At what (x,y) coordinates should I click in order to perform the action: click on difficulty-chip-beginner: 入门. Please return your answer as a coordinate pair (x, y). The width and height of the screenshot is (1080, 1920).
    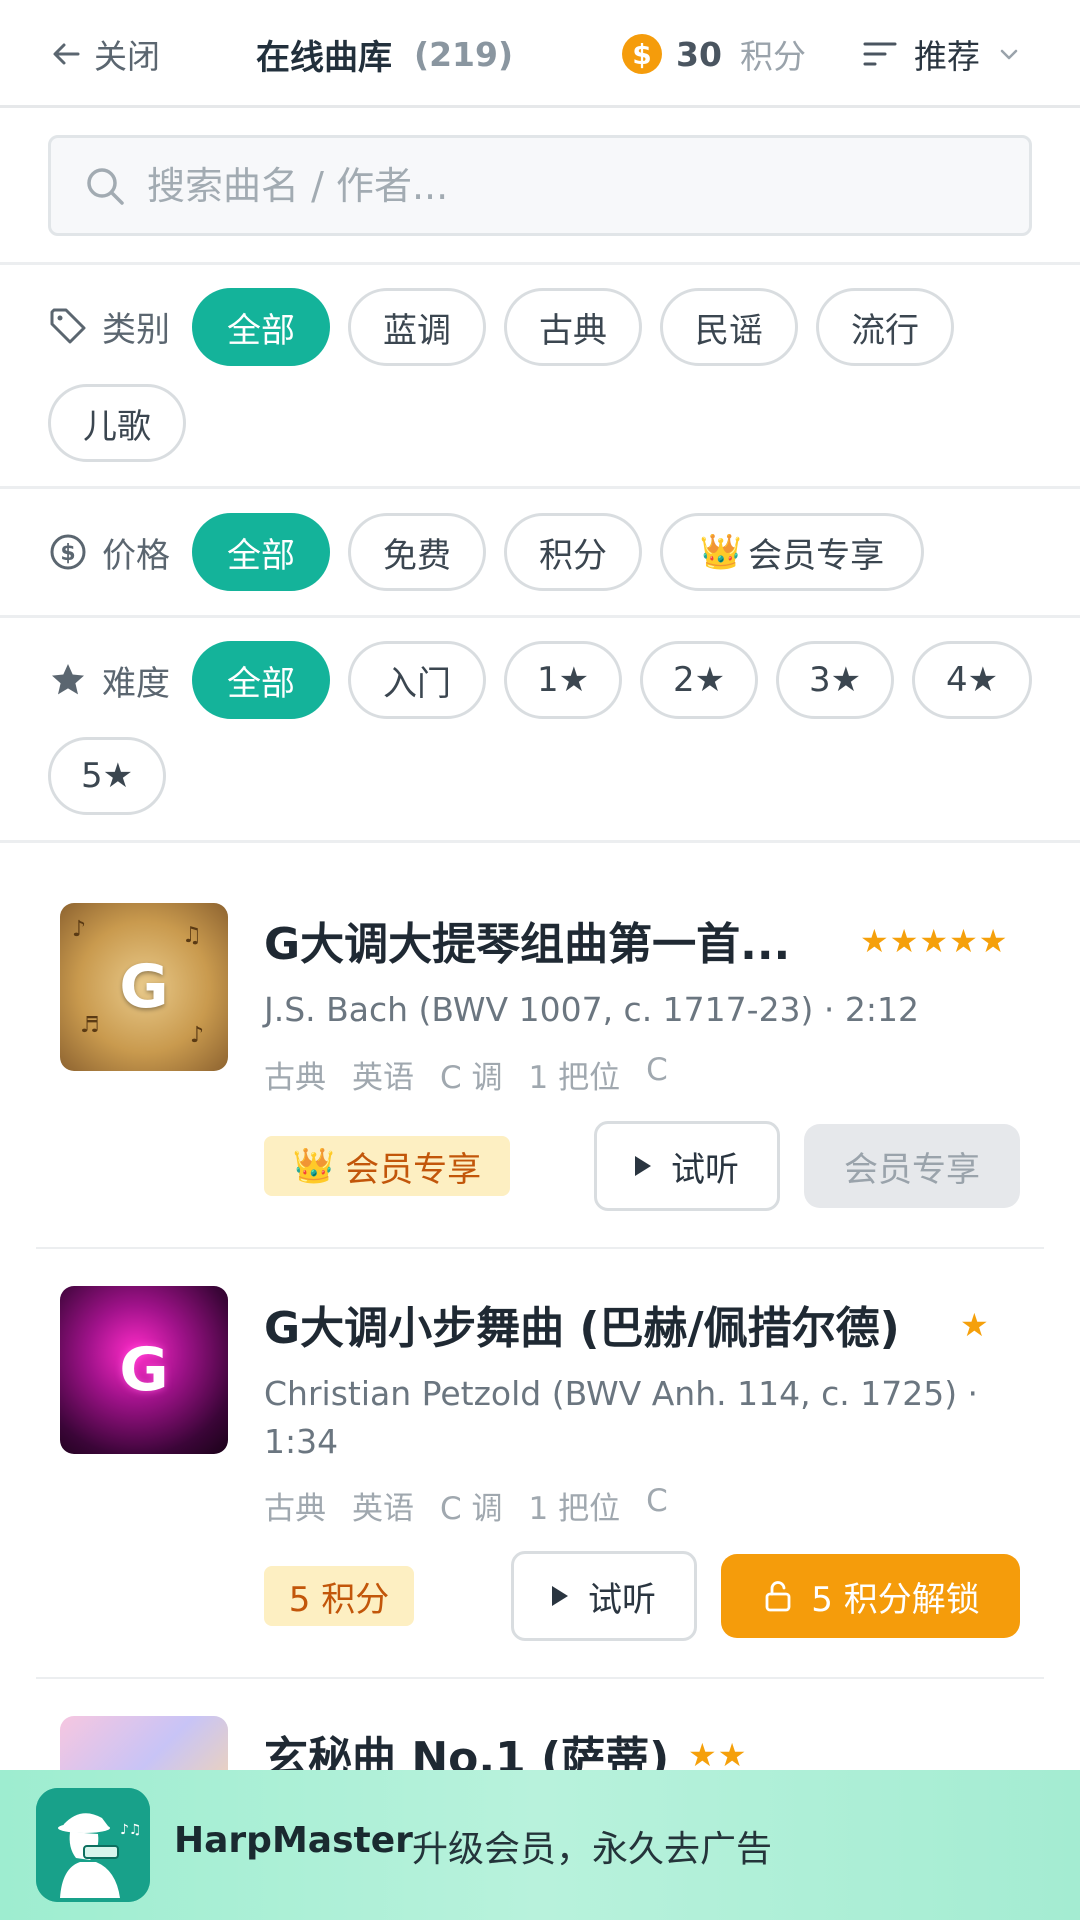
    Looking at the image, I should click on (417, 680).